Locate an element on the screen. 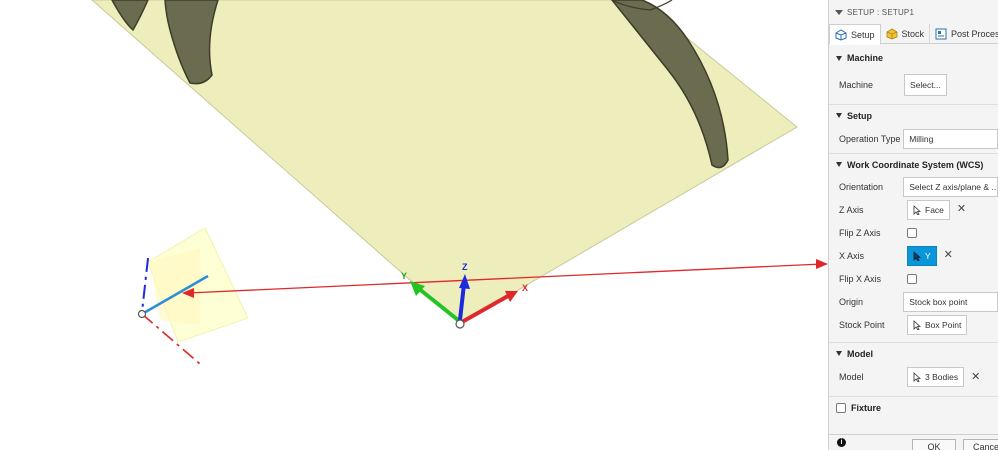 The image size is (998, 450). triad-label-z: Z is located at coordinates (465, 267).